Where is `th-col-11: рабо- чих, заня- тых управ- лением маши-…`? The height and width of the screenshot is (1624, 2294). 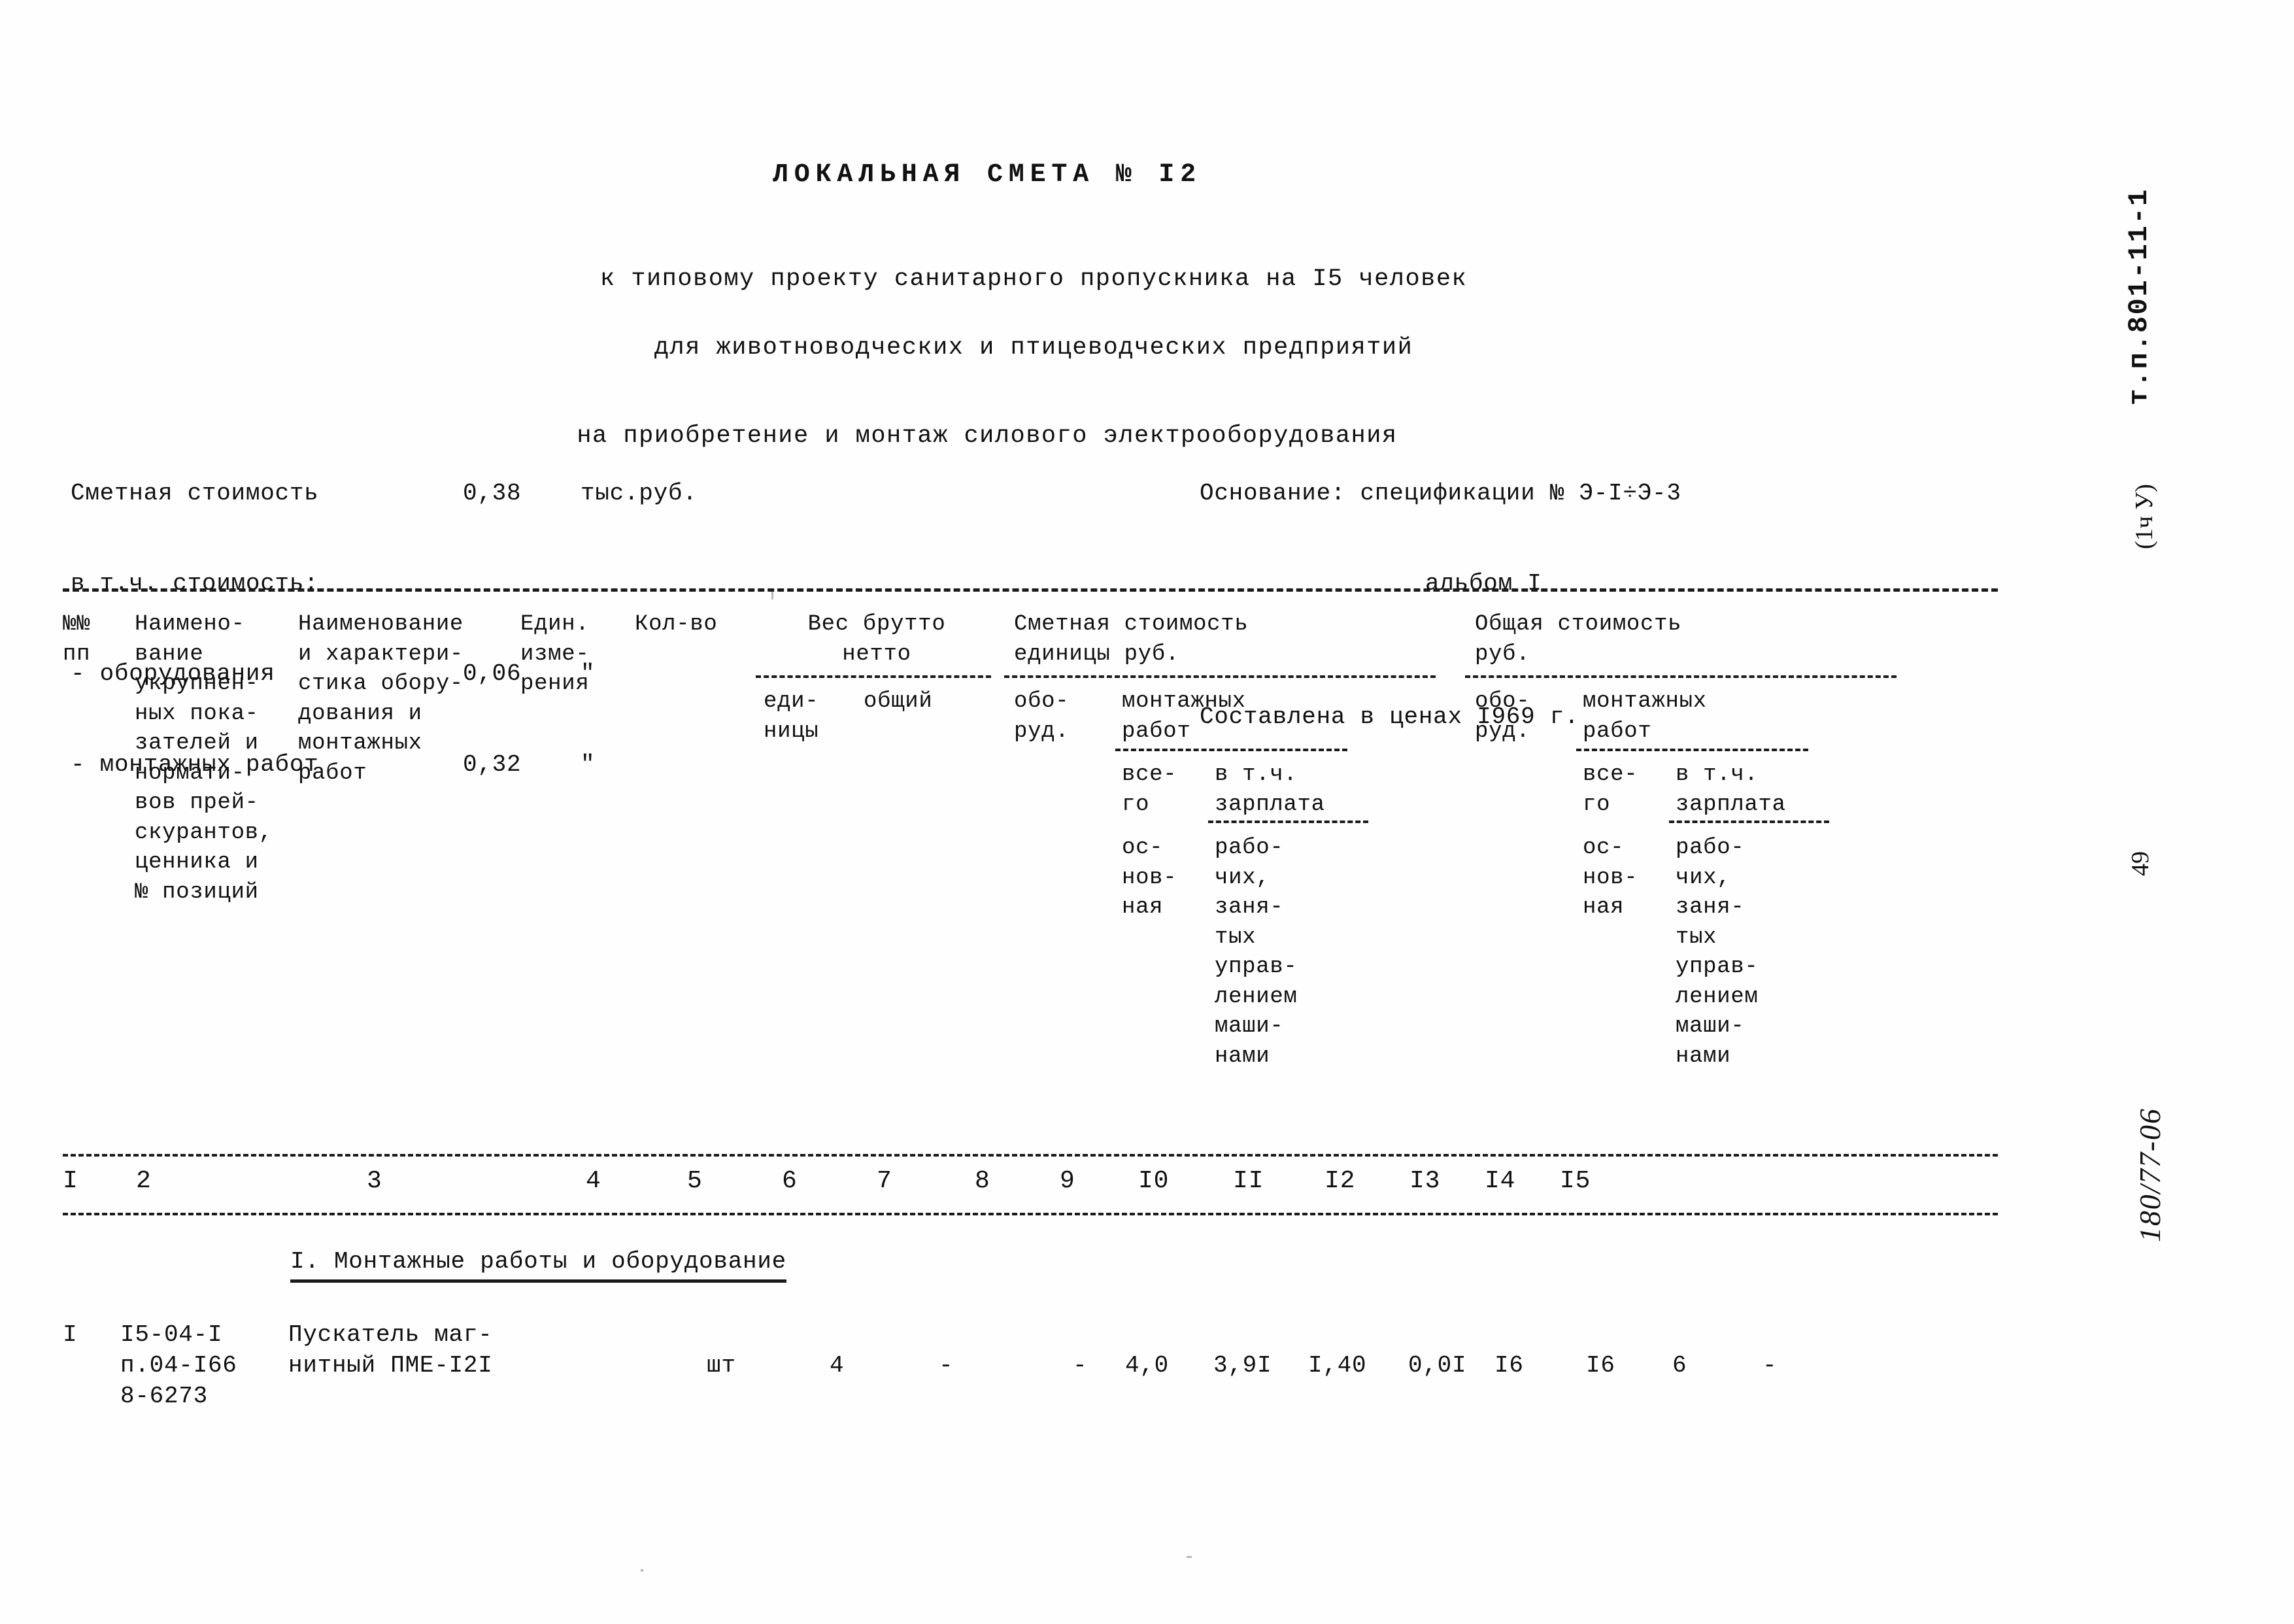
th-col-11: рабо- чих, заня- тых управ- лением маши-… is located at coordinates (1256, 953).